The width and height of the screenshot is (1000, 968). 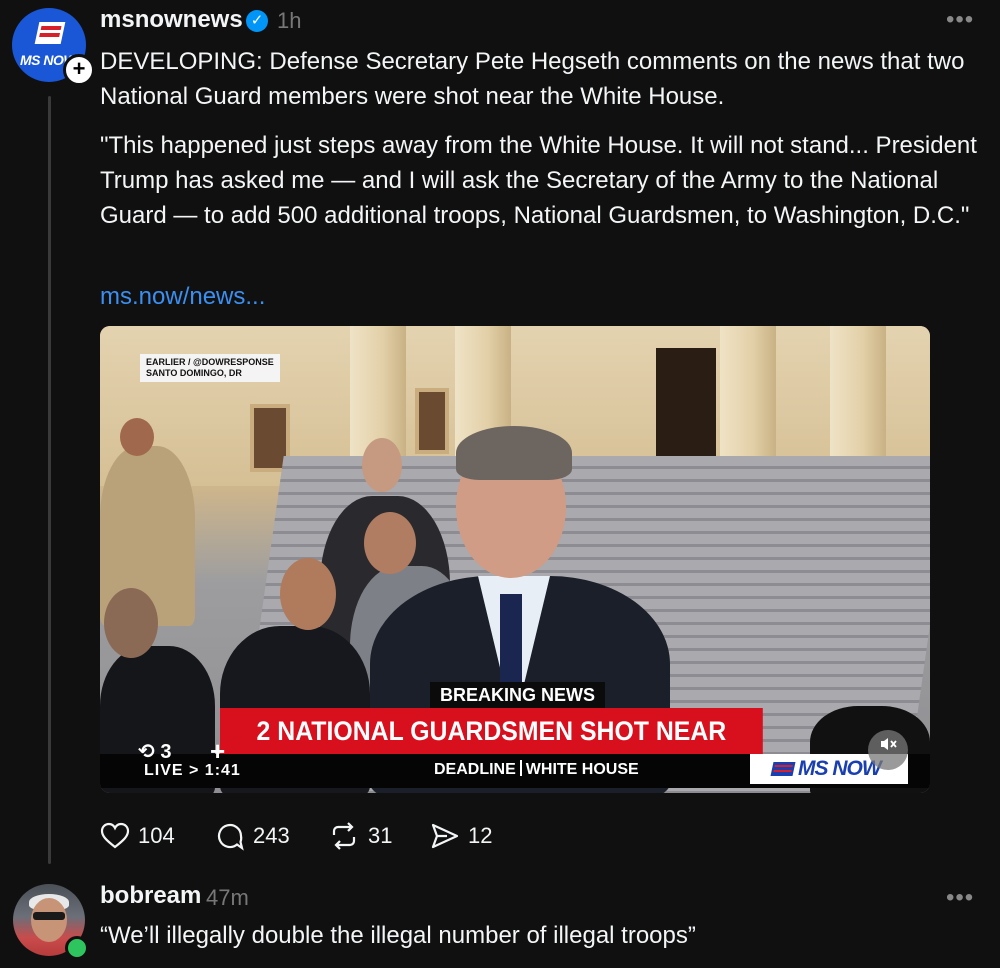 What do you see at coordinates (210, 362) in the screenshot?
I see `caption-line: EARLIER / @DOWRESPONSE` at bounding box center [210, 362].